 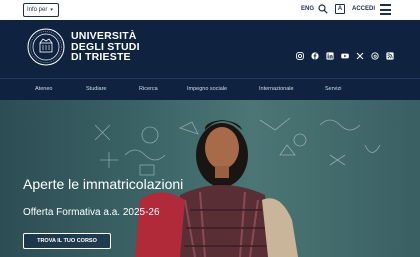 What do you see at coordinates (103, 184) in the screenshot?
I see `hero-title: Aperte le immatricolazioni` at bounding box center [103, 184].